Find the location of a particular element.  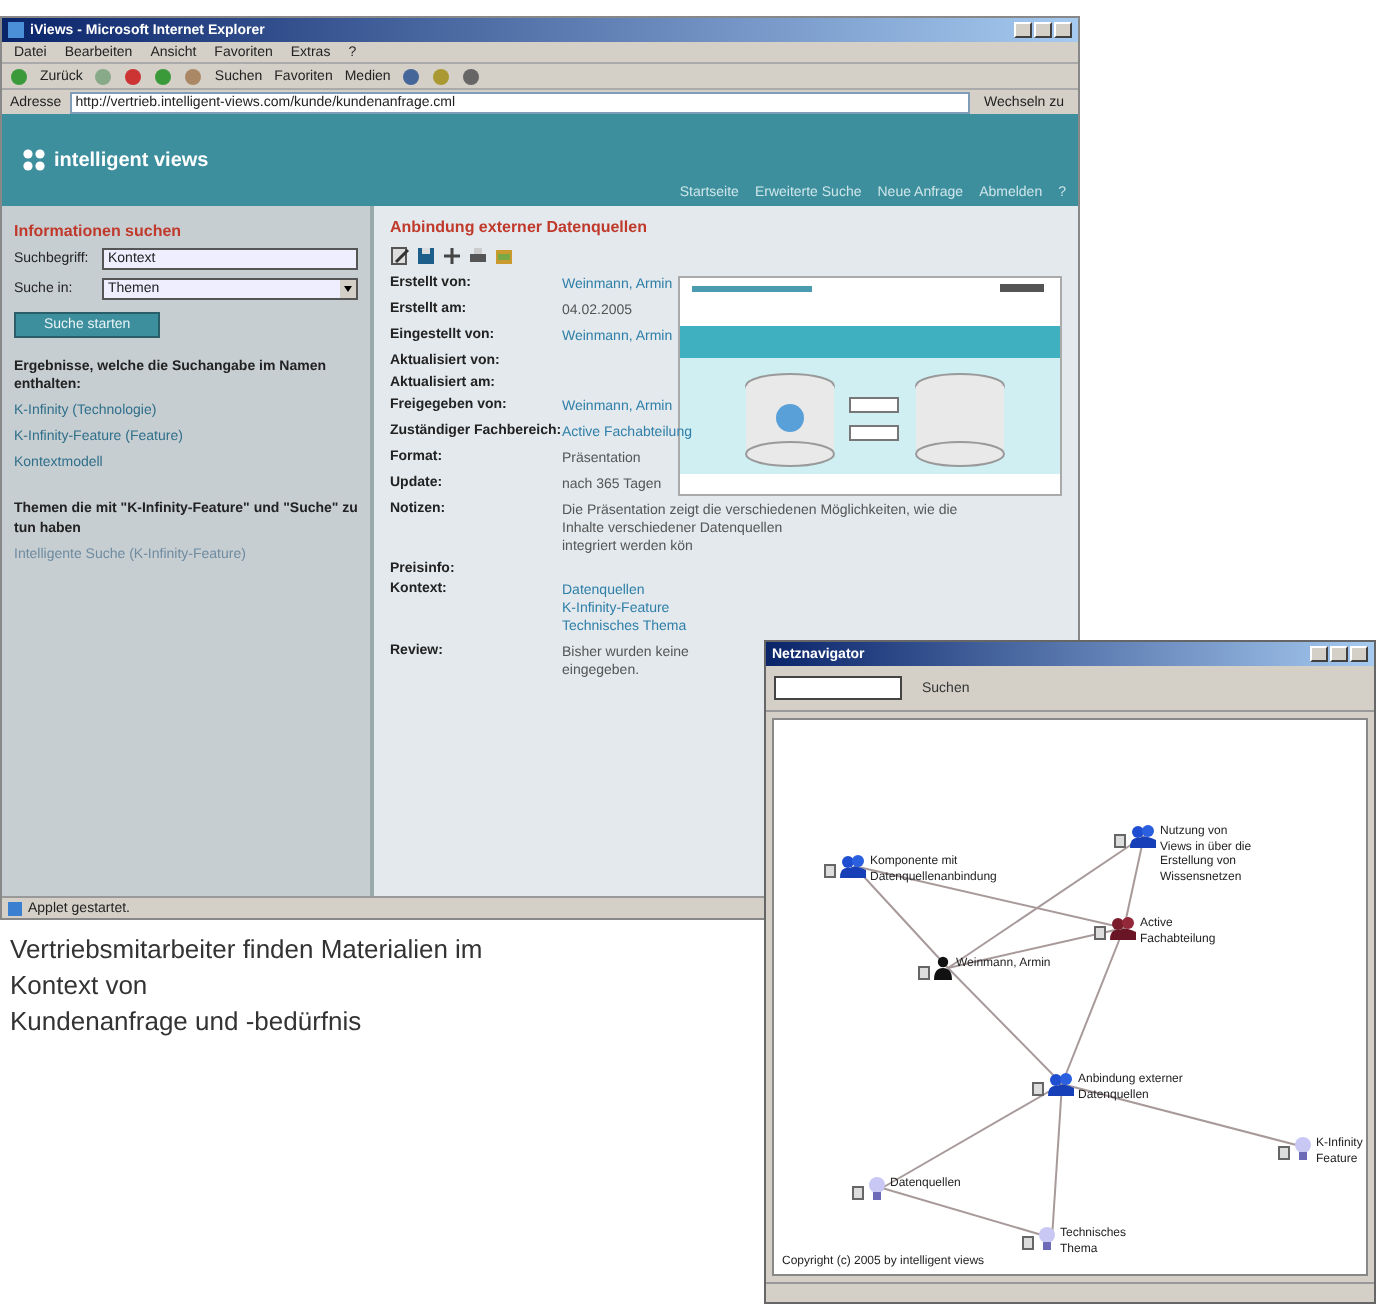

logo-icon is located at coordinates (34, 160).